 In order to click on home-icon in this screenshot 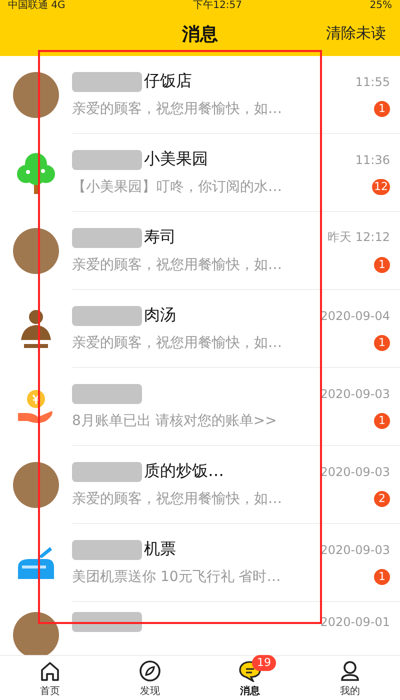, I will do `click(50, 671)`.